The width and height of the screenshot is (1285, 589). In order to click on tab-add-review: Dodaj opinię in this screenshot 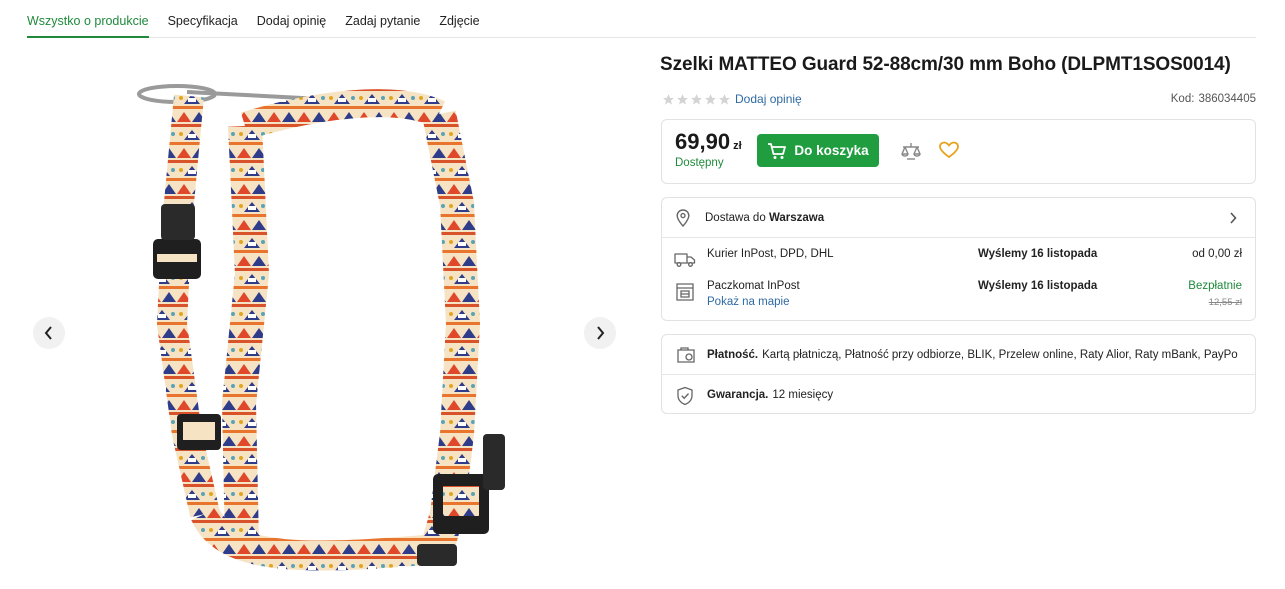, I will do `click(292, 19)`.